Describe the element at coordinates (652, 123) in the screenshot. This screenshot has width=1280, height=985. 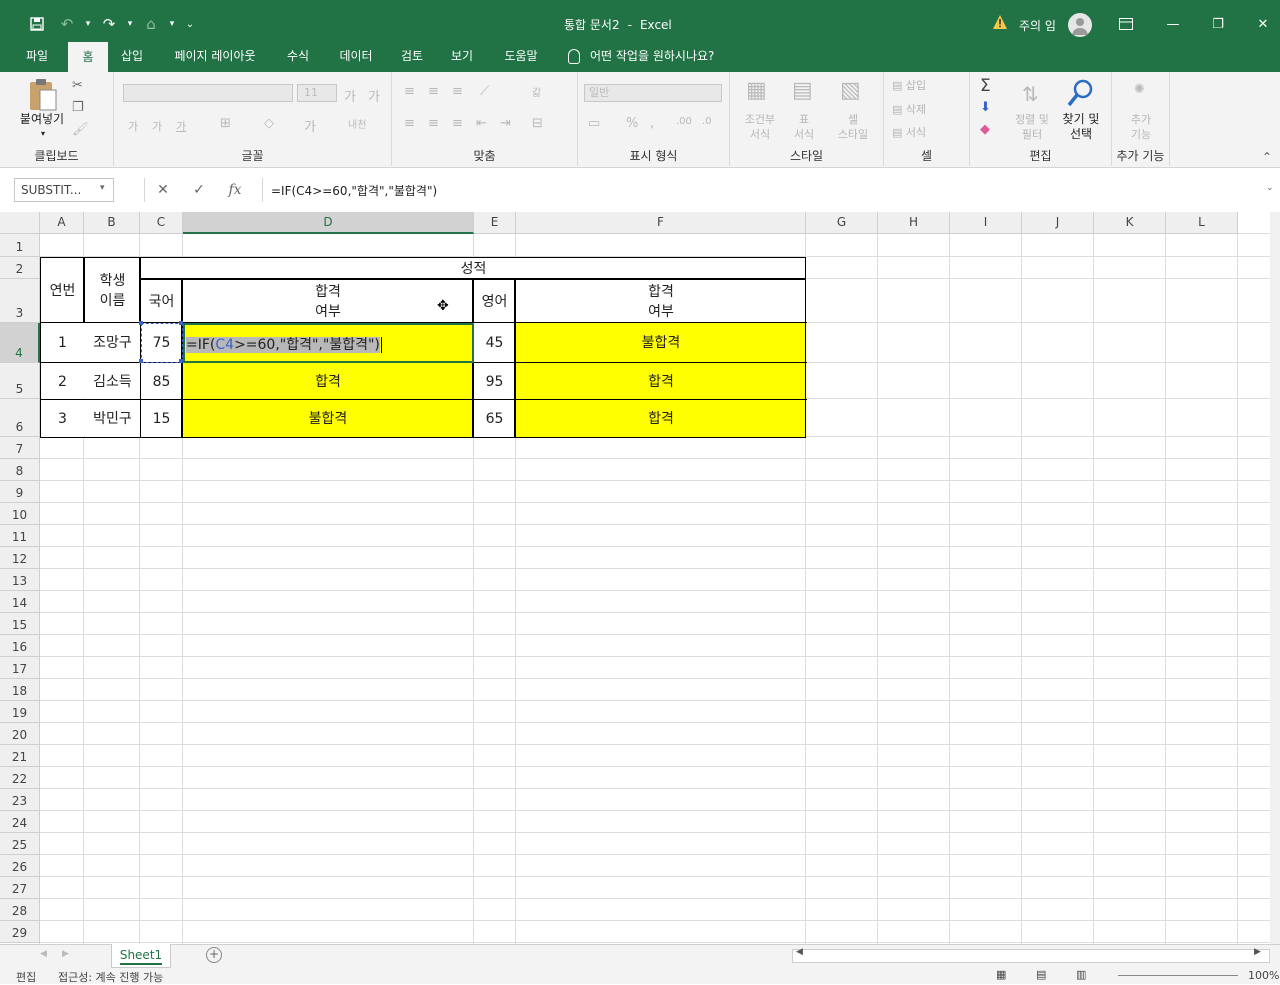
I see `comma-icon: ,` at that location.